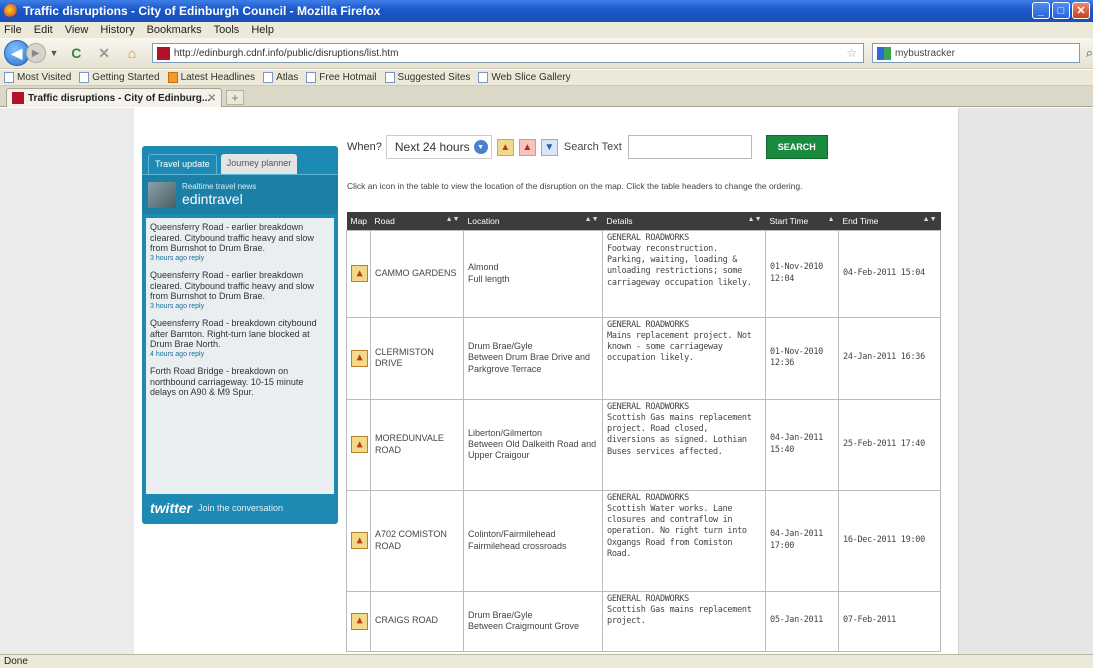 The width and height of the screenshot is (1093, 668). Describe the element at coordinates (438, 147) in the screenshot. I see `when-select: Next 24 hours ▼` at that location.